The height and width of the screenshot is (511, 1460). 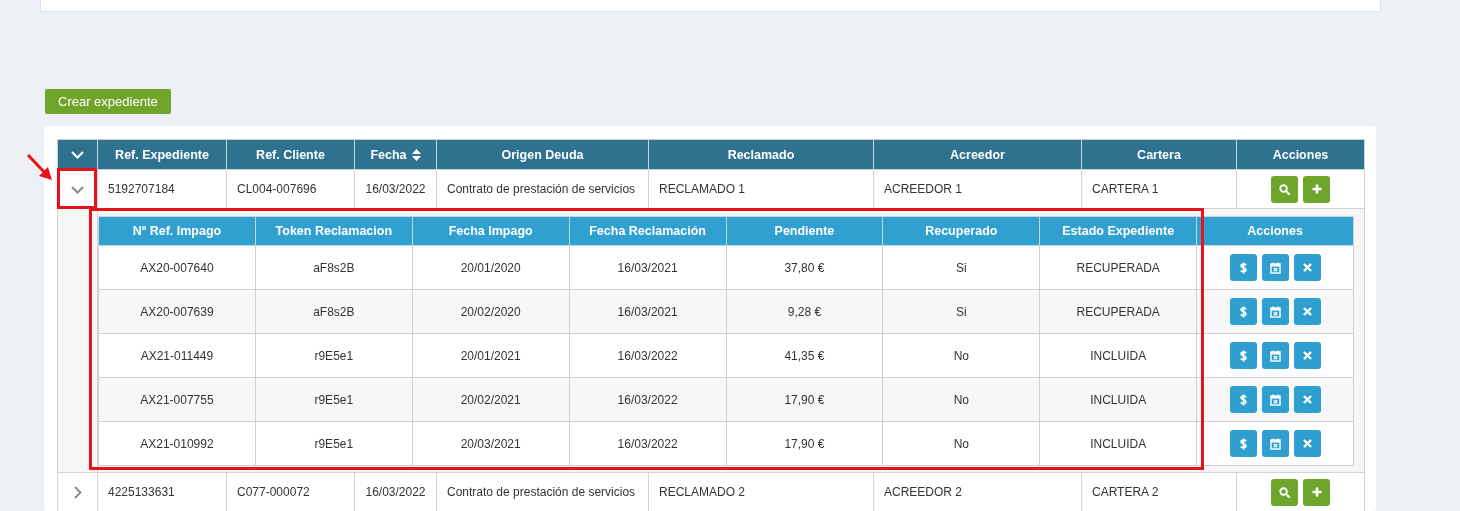 What do you see at coordinates (542, 154) in the screenshot?
I see `column-header: Origen Deuda` at bounding box center [542, 154].